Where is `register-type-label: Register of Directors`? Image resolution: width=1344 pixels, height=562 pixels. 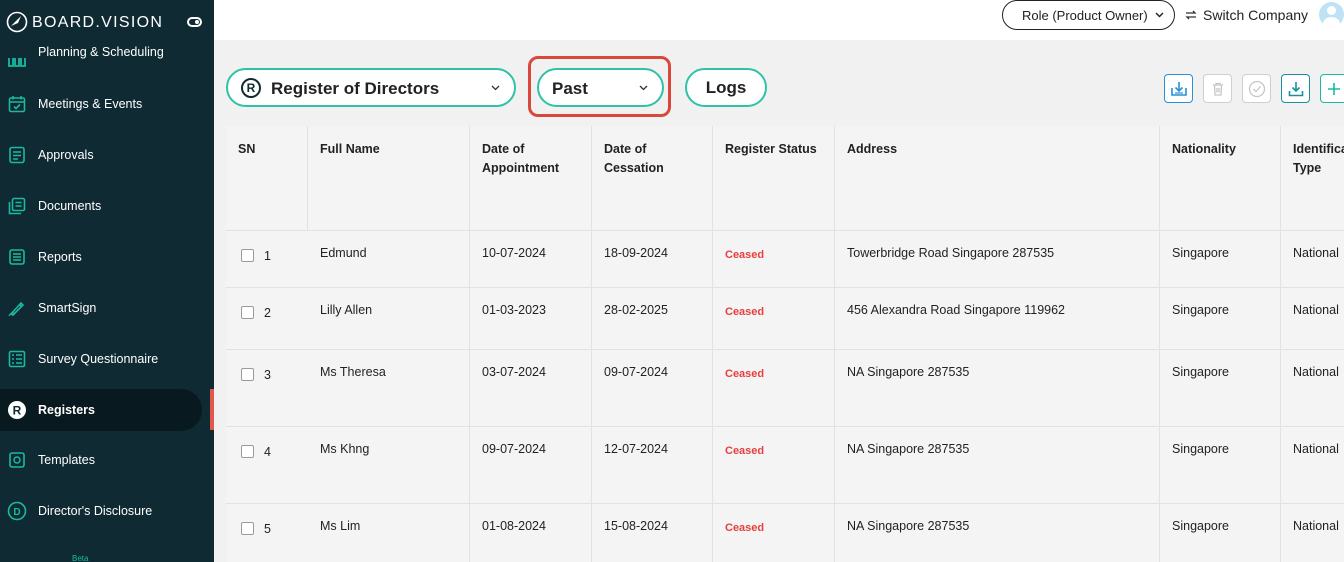 register-type-label: Register of Directors is located at coordinates (355, 88).